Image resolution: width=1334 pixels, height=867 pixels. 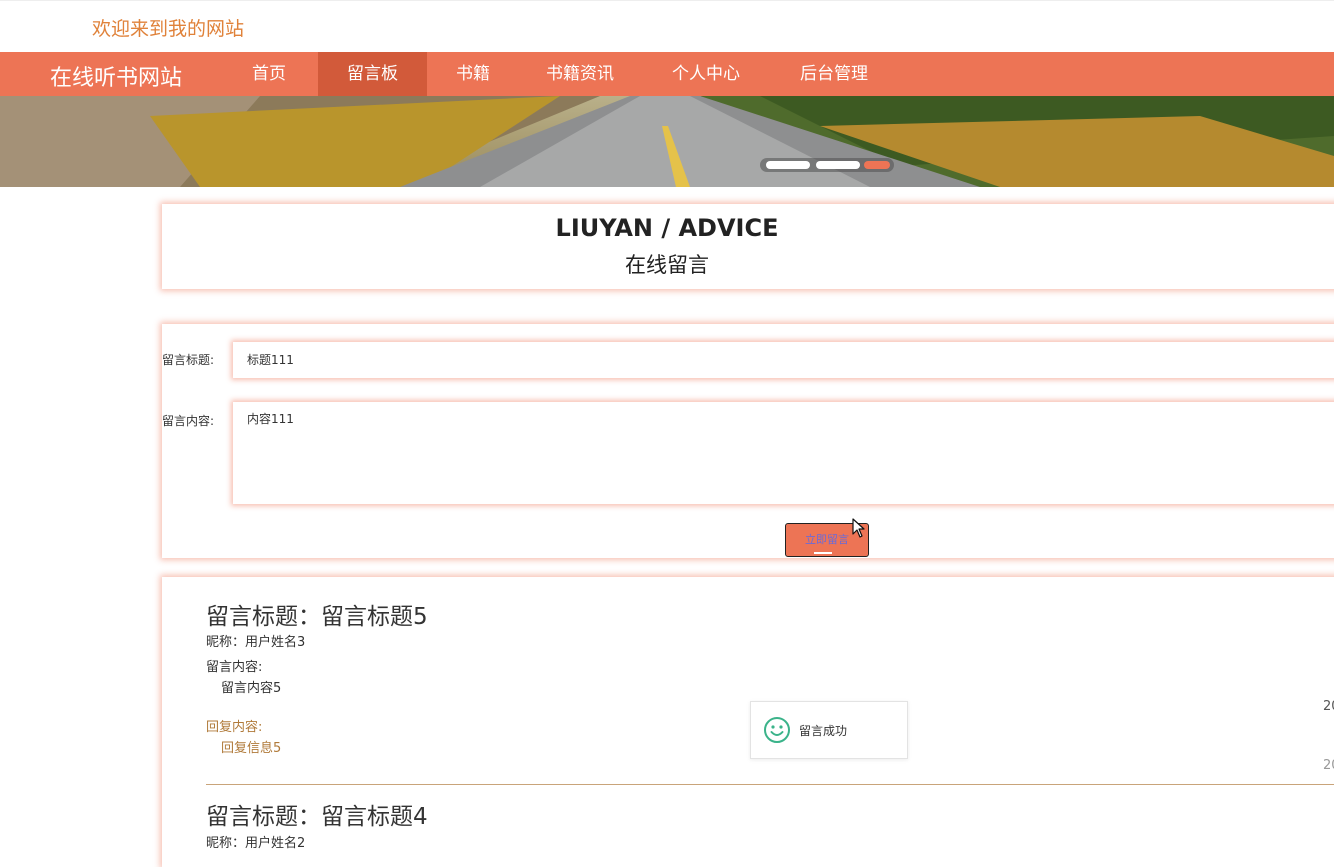 I want to click on site-title: 在线听书网站, so click(x=116, y=76).